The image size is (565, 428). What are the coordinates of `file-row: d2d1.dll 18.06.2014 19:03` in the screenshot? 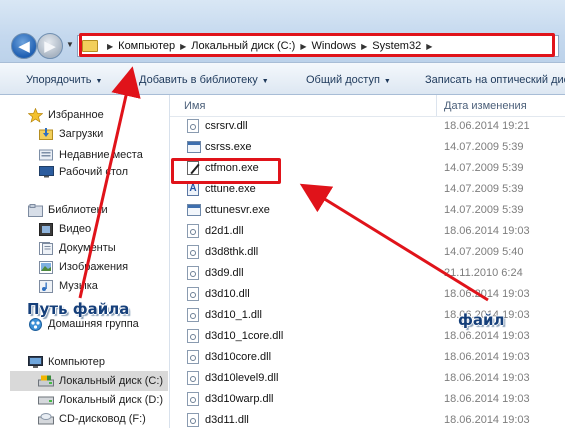 It's located at (367, 231).